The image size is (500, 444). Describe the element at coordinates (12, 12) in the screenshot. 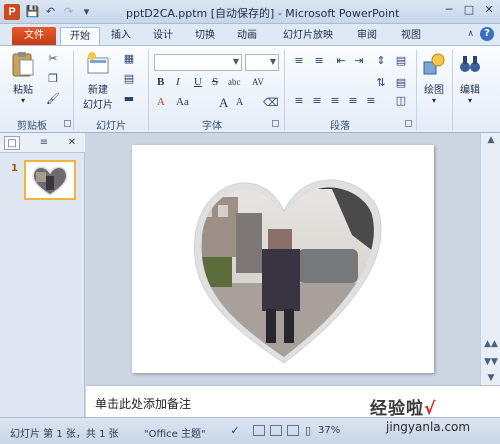

I see `powerpoint-app-icon: P` at that location.